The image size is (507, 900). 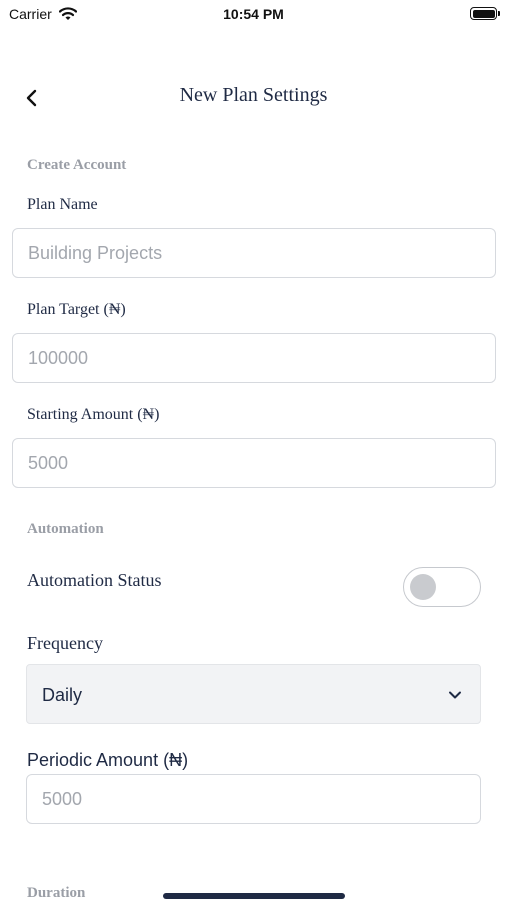 What do you see at coordinates (253, 799) in the screenshot?
I see `periodic-amount-input` at bounding box center [253, 799].